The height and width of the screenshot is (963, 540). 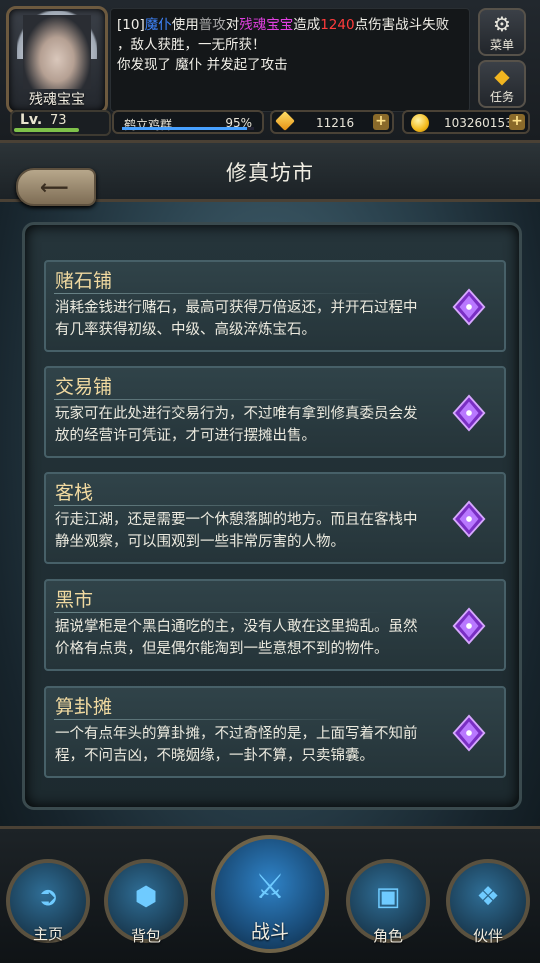 I want to click on level-progress-fill, so click(x=47, y=130).